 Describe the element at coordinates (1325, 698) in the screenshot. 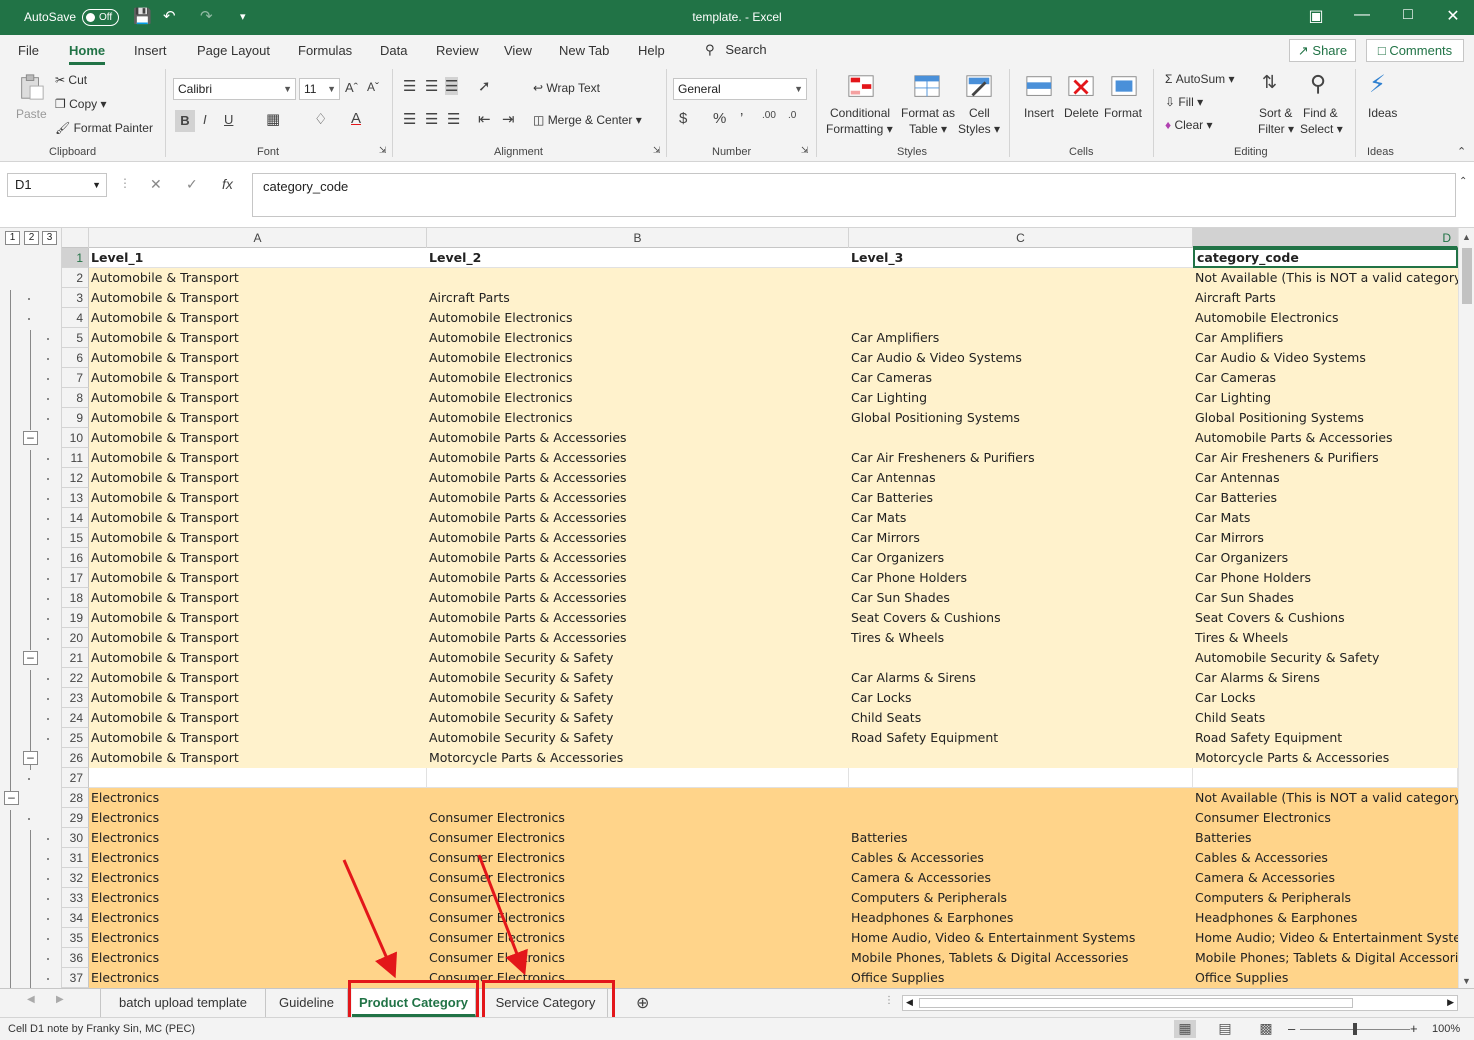

I see `cell-category-code: Car Locks` at that location.